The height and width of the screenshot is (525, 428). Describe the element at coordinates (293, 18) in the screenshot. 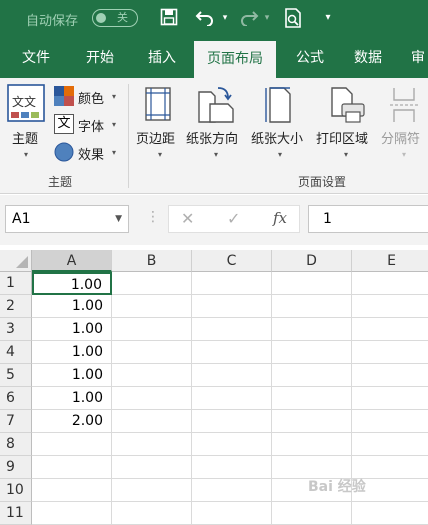

I see `print-preview-icon` at that location.